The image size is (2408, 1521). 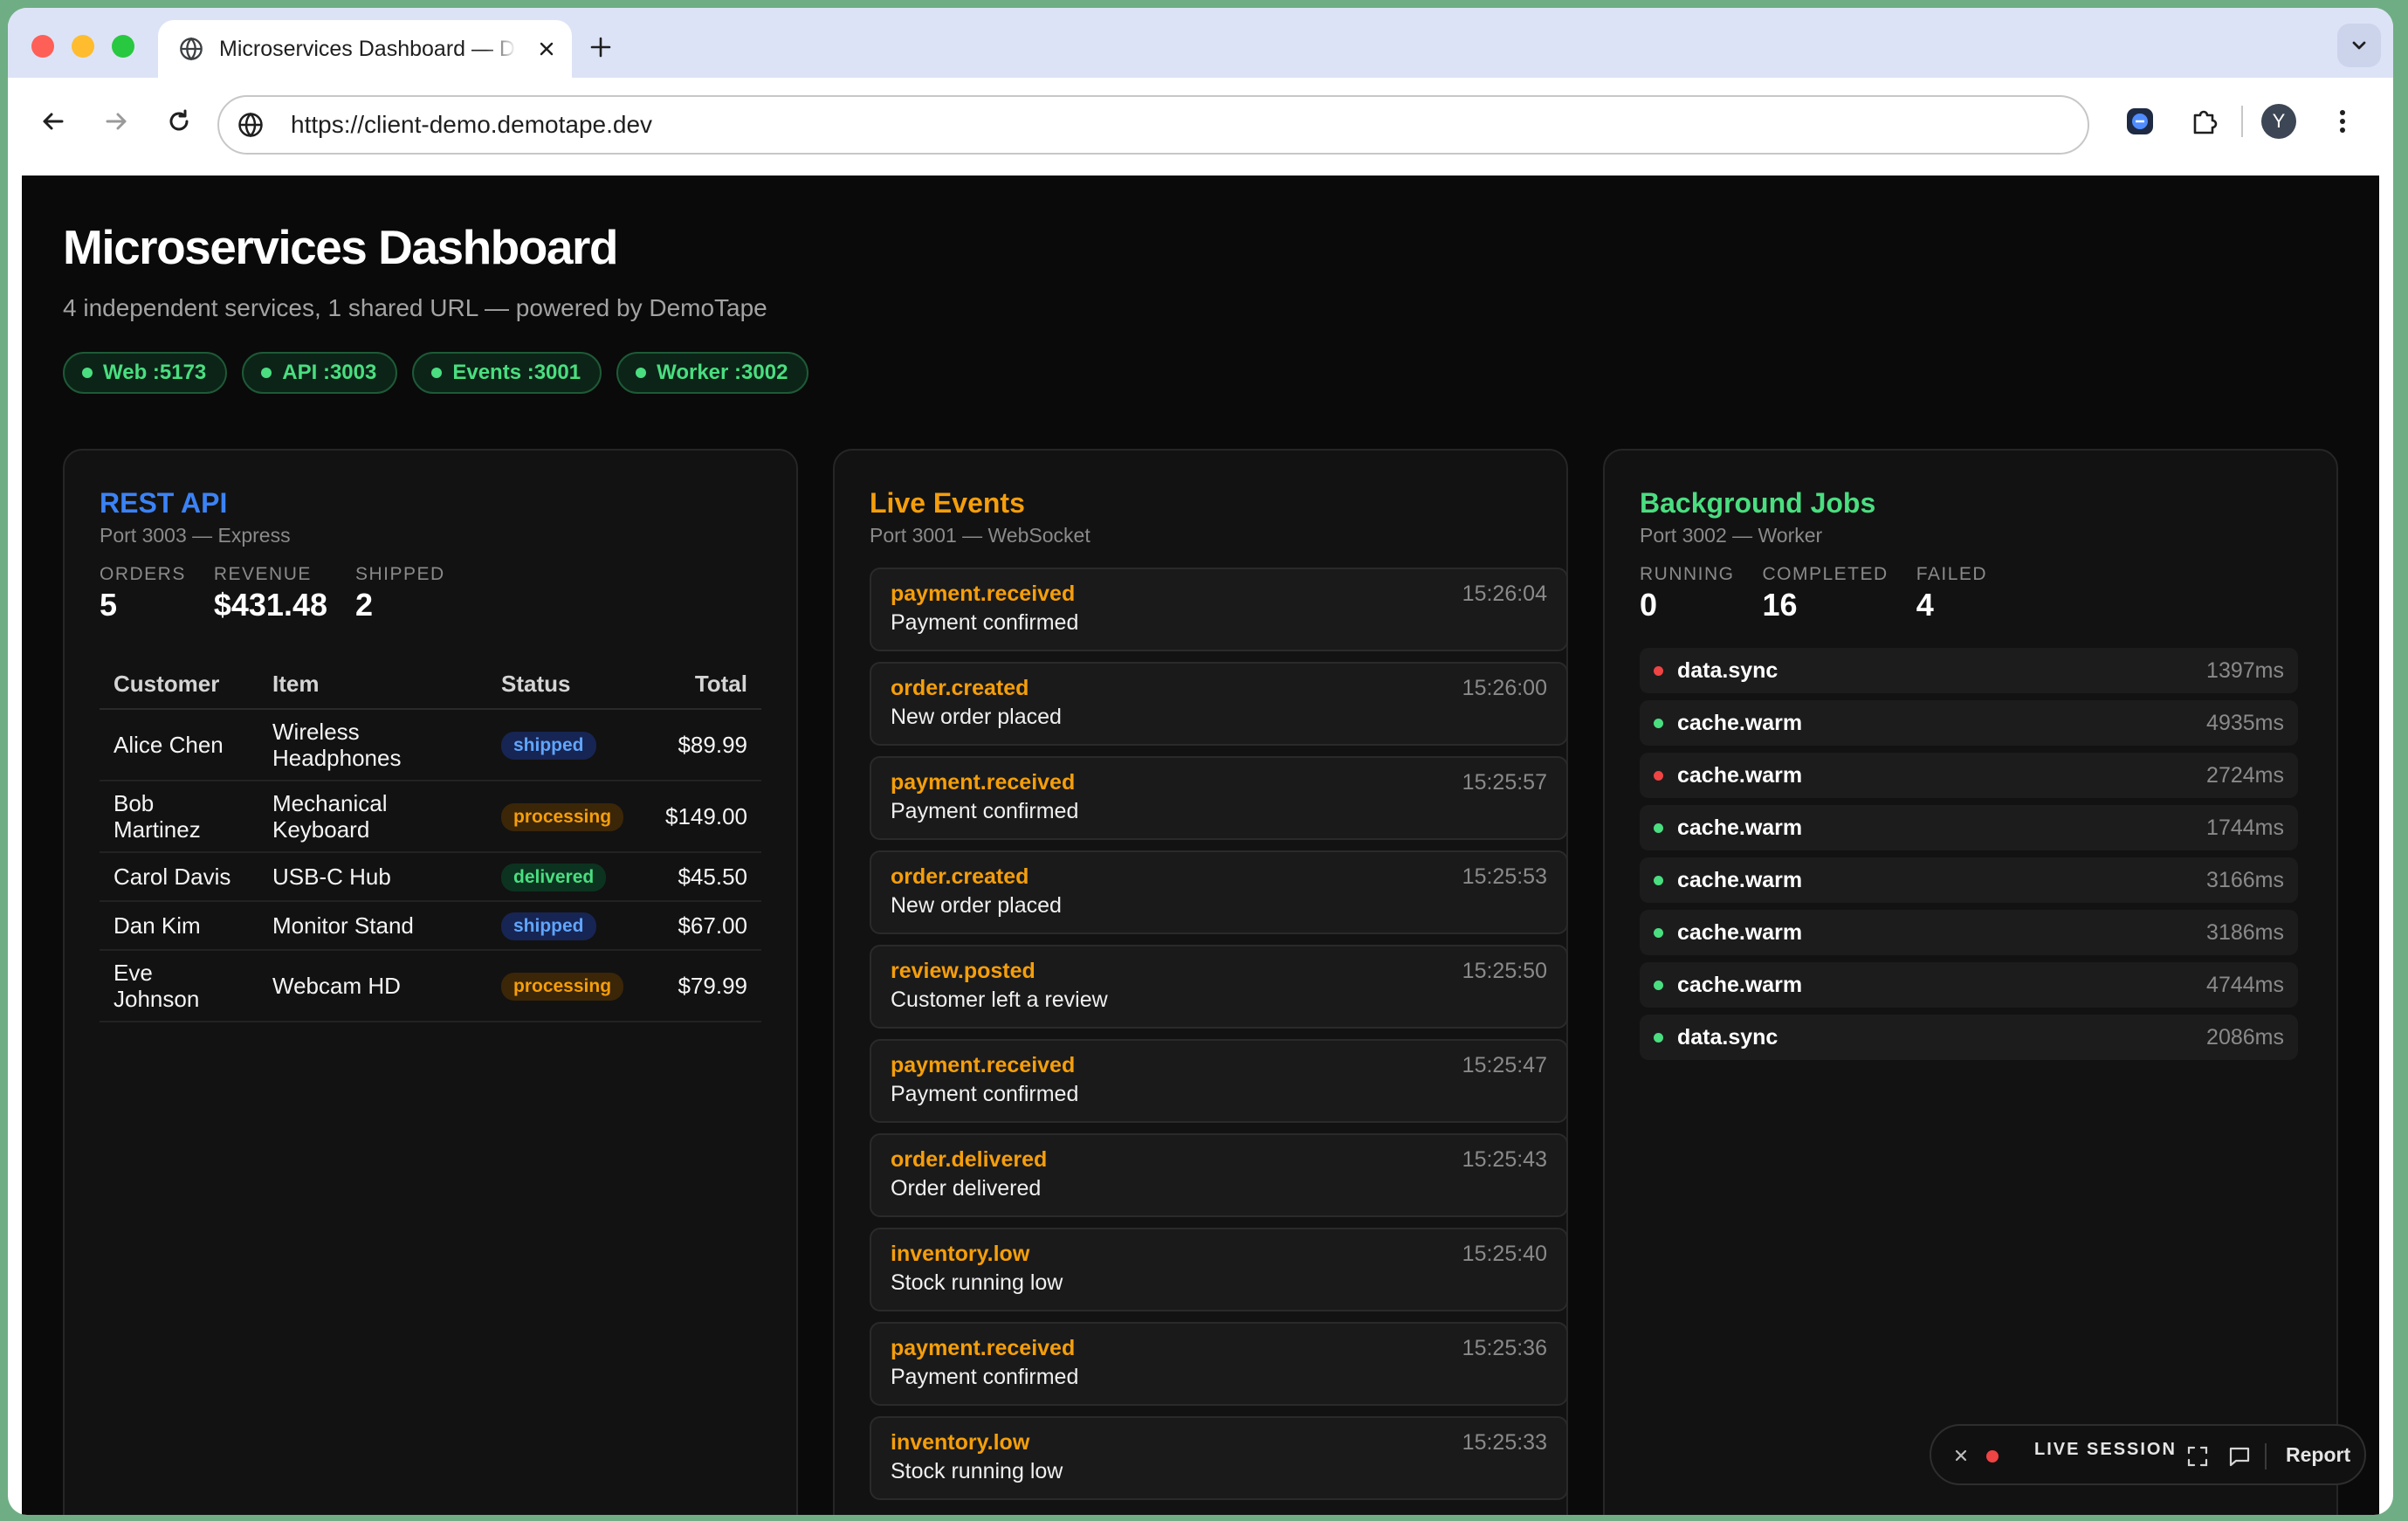 I want to click on close-window-button, so click(x=42, y=46).